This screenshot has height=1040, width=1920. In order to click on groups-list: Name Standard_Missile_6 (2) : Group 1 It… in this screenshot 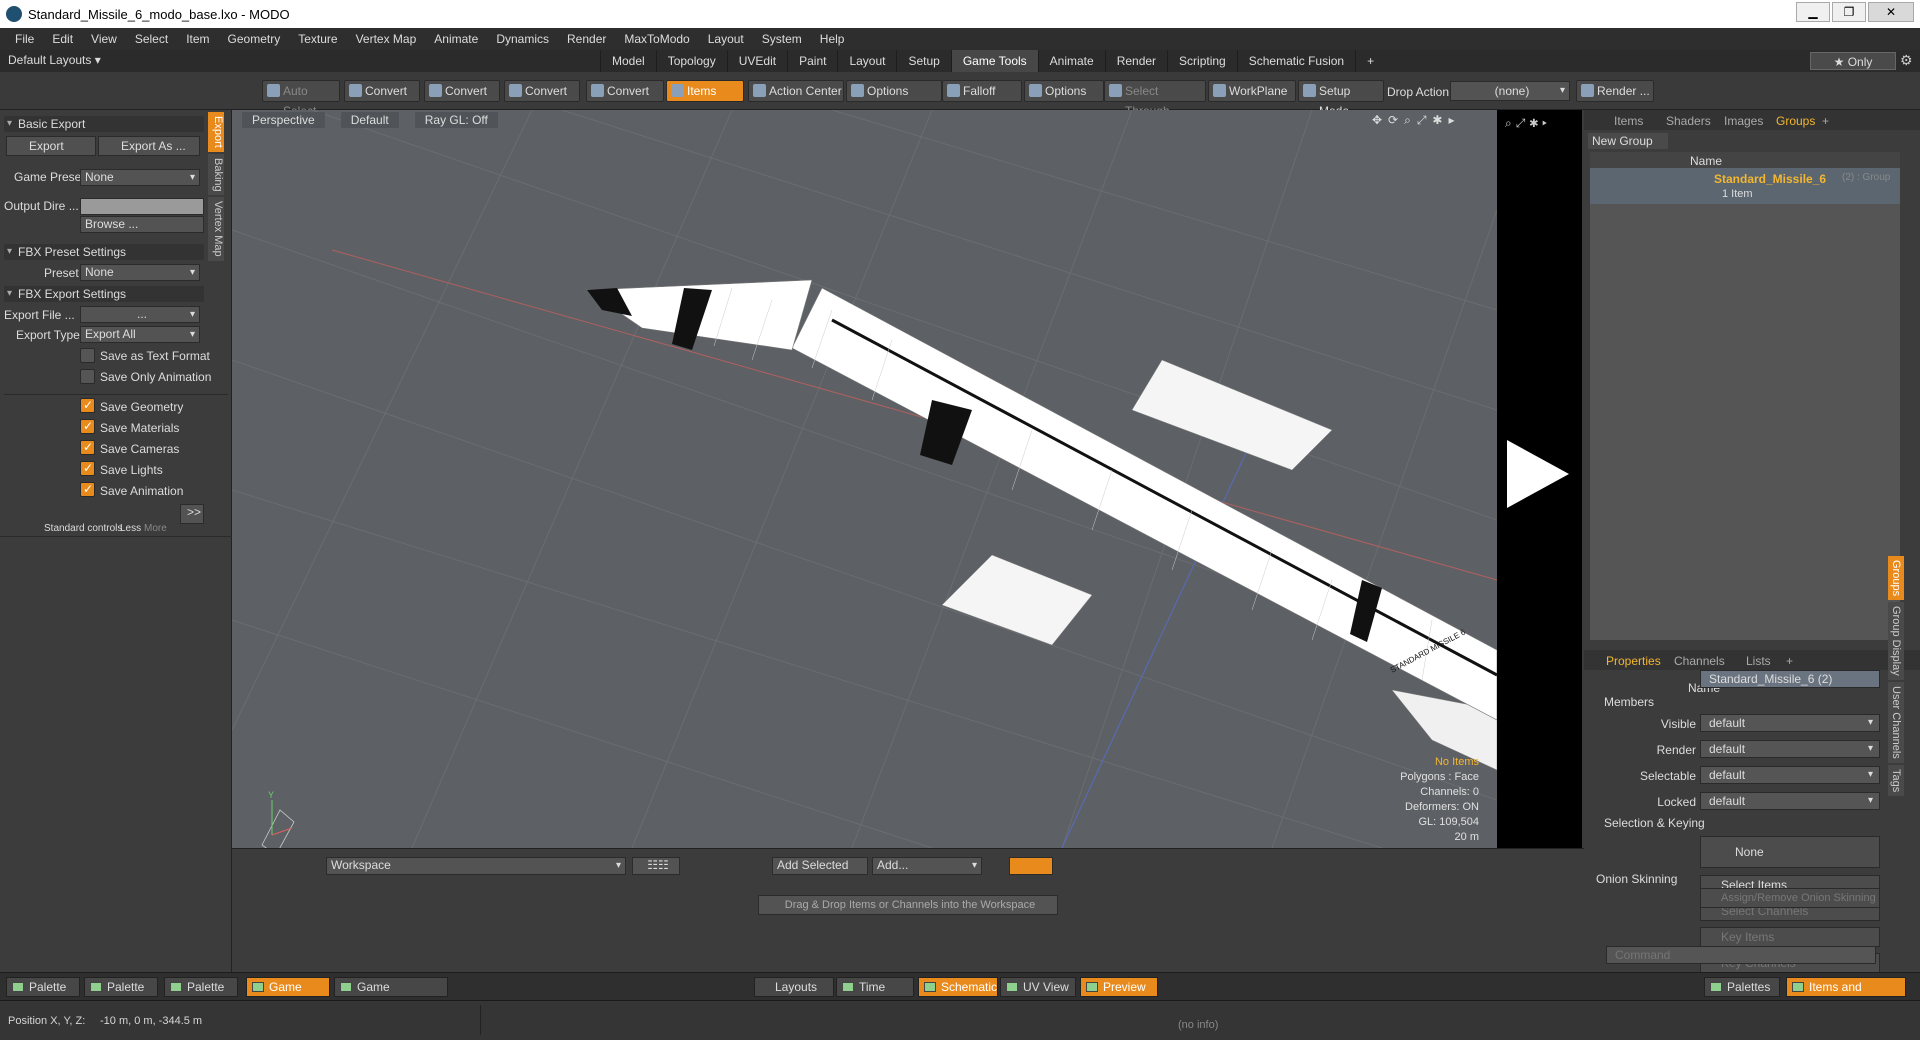, I will do `click(1745, 396)`.